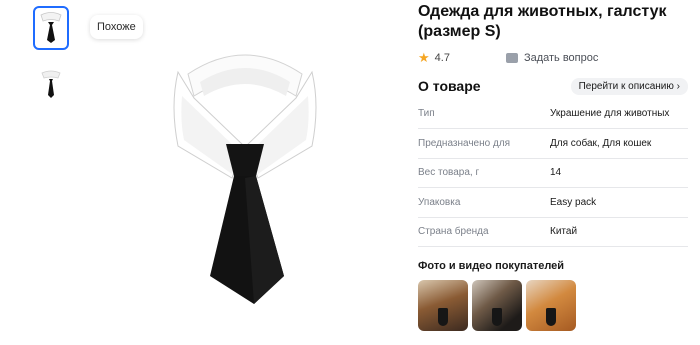 The image size is (700, 345). What do you see at coordinates (491, 266) in the screenshot?
I see `customer-photos-title: Фото и видео покупателей` at bounding box center [491, 266].